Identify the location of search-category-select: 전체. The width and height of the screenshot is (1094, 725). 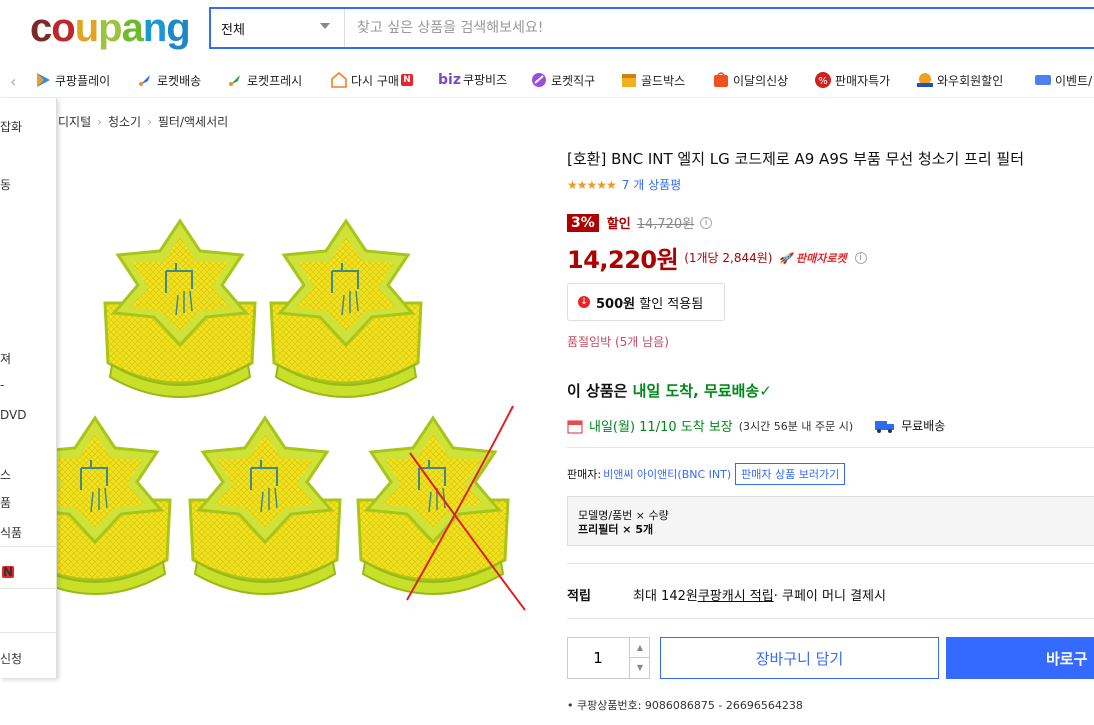
(278, 28).